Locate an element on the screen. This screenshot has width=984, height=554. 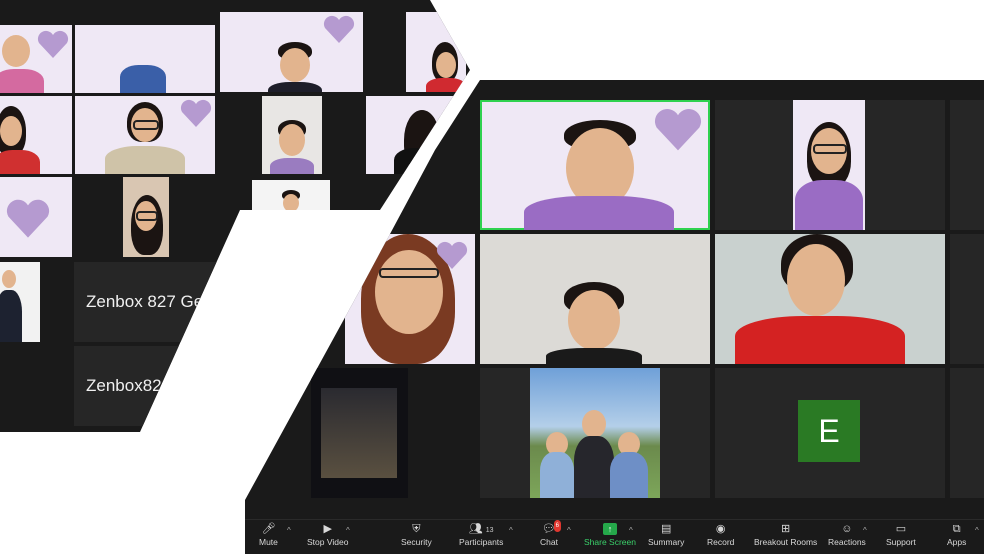
support-label: Support is located at coordinates (901, 542).